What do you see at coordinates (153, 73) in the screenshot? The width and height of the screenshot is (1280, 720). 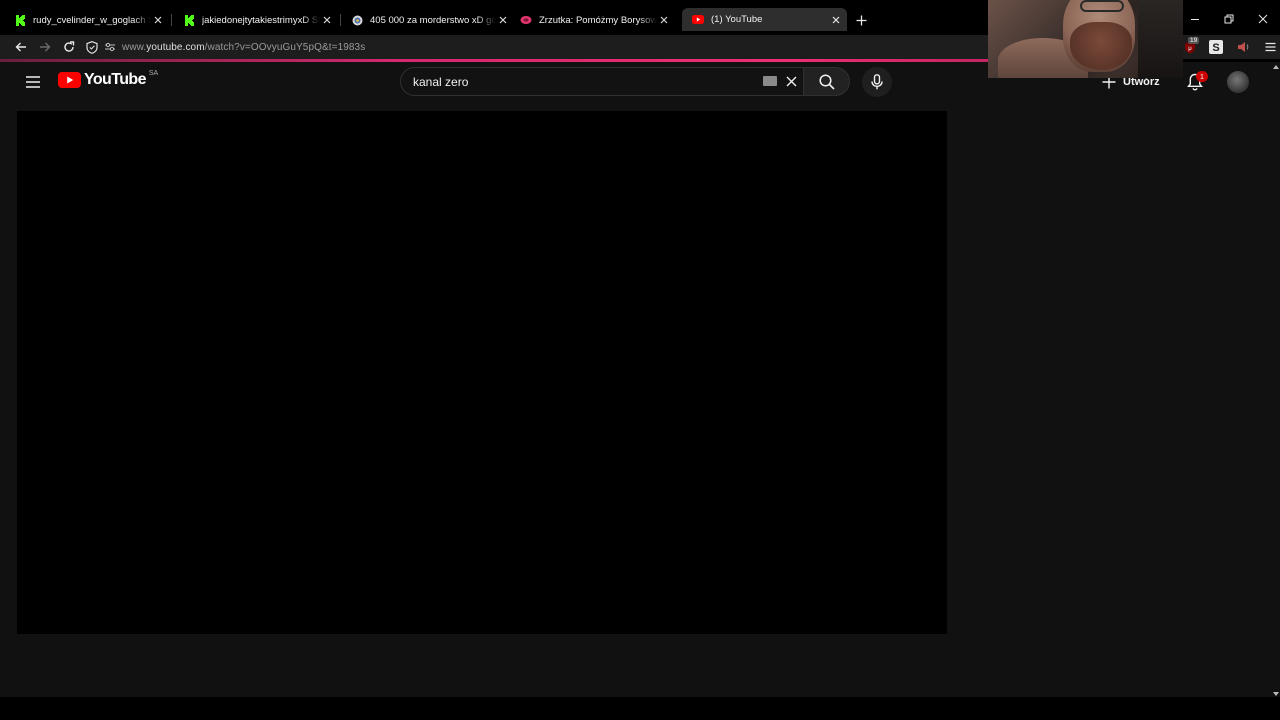 I see `country-code: SA` at bounding box center [153, 73].